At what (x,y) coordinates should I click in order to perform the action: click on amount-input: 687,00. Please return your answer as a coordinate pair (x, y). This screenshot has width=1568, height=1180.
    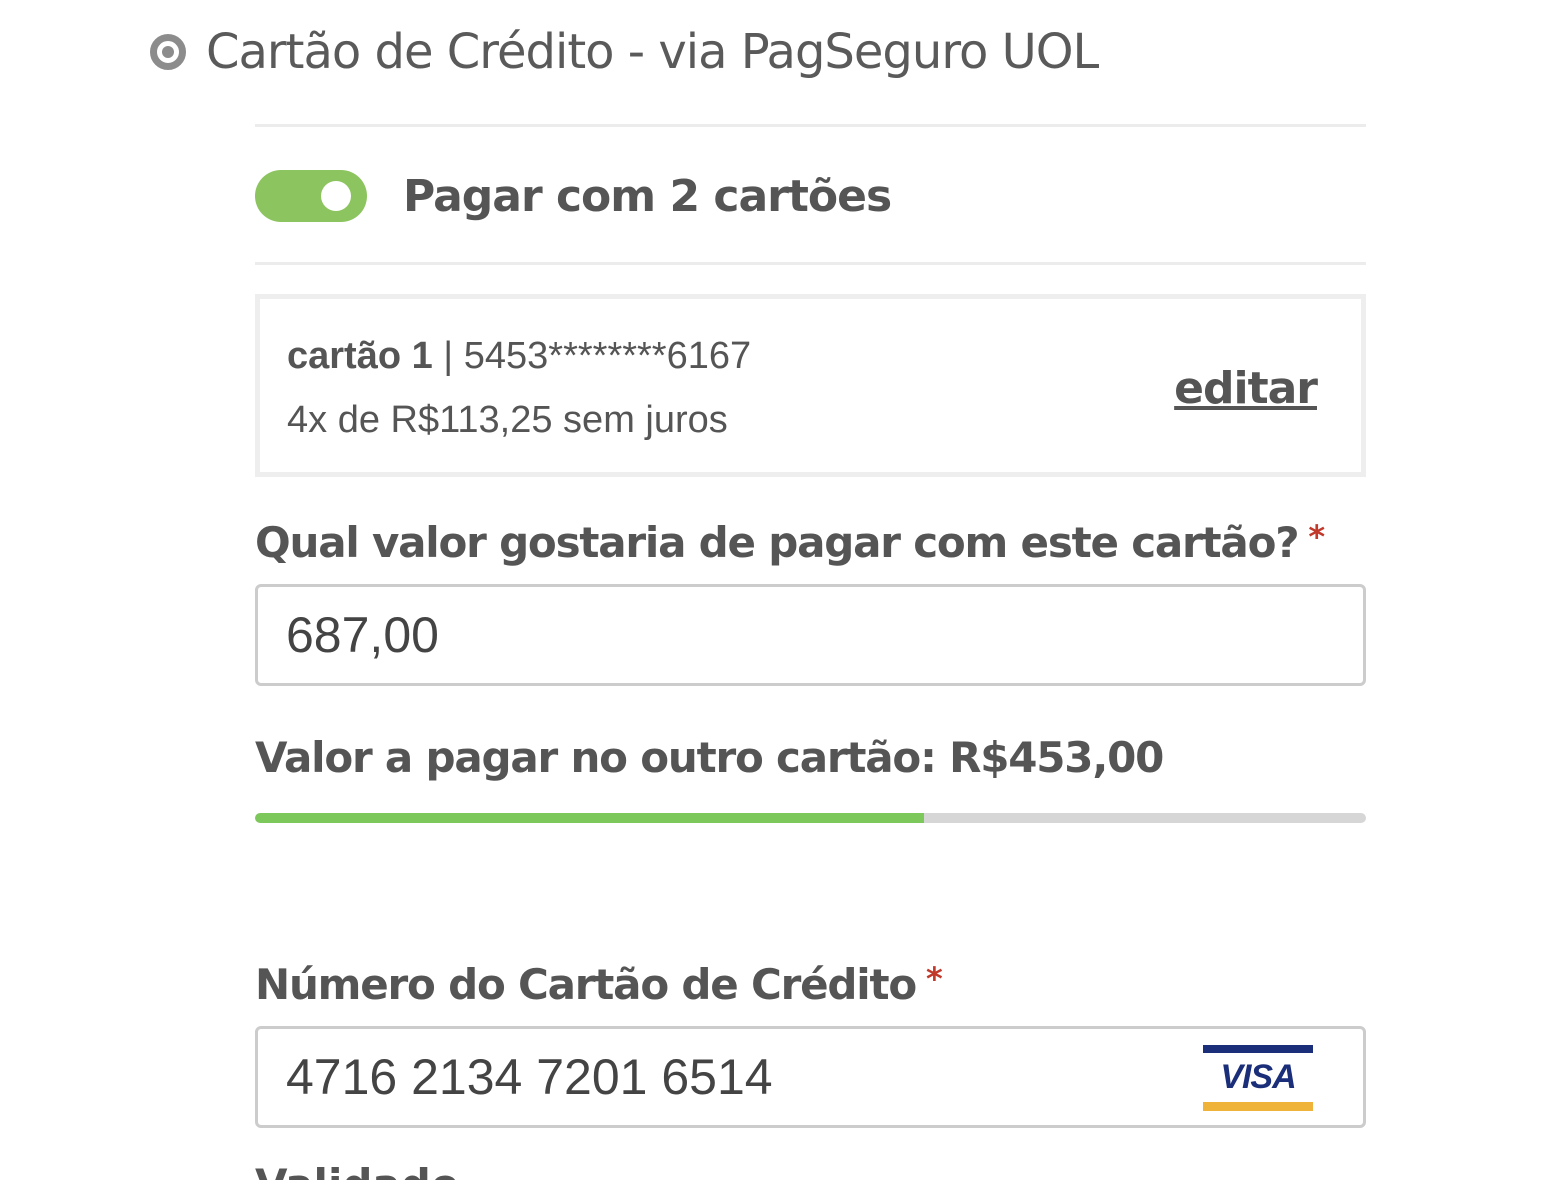
    Looking at the image, I should click on (810, 635).